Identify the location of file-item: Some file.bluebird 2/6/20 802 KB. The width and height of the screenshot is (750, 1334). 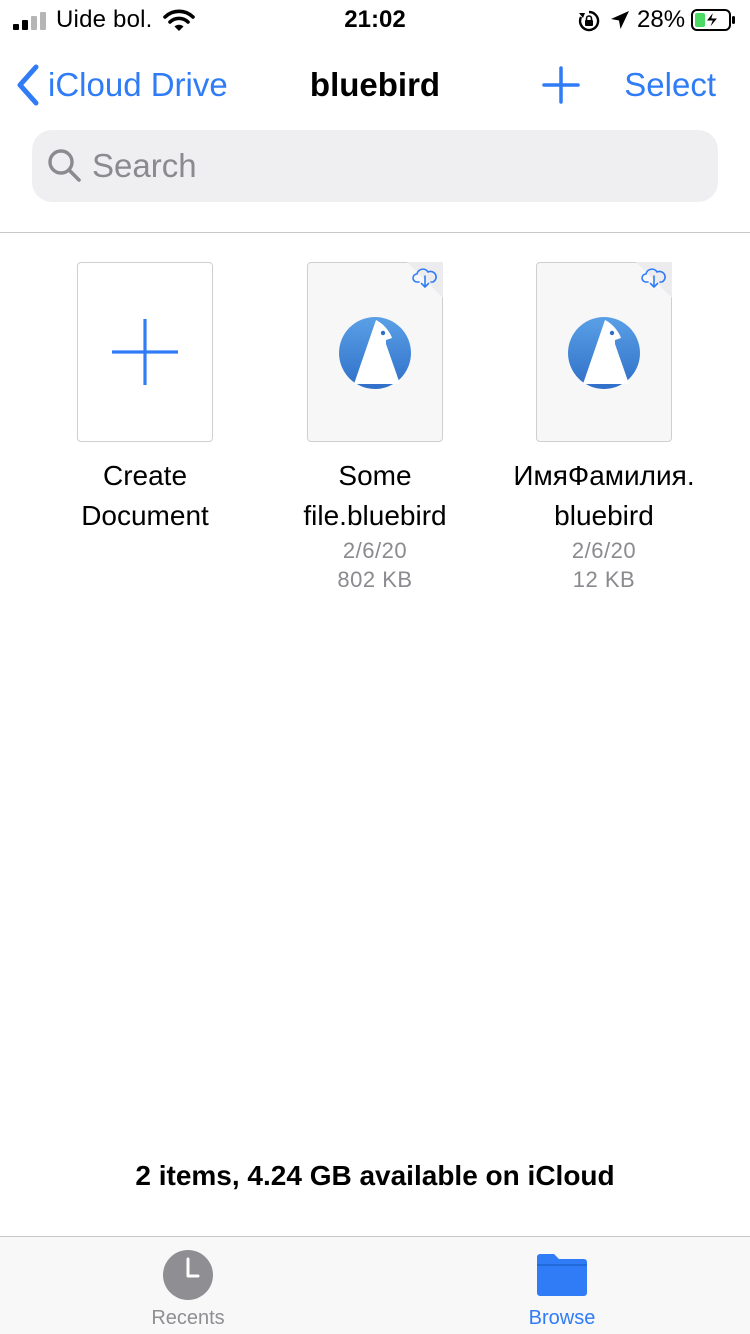
(375, 428).